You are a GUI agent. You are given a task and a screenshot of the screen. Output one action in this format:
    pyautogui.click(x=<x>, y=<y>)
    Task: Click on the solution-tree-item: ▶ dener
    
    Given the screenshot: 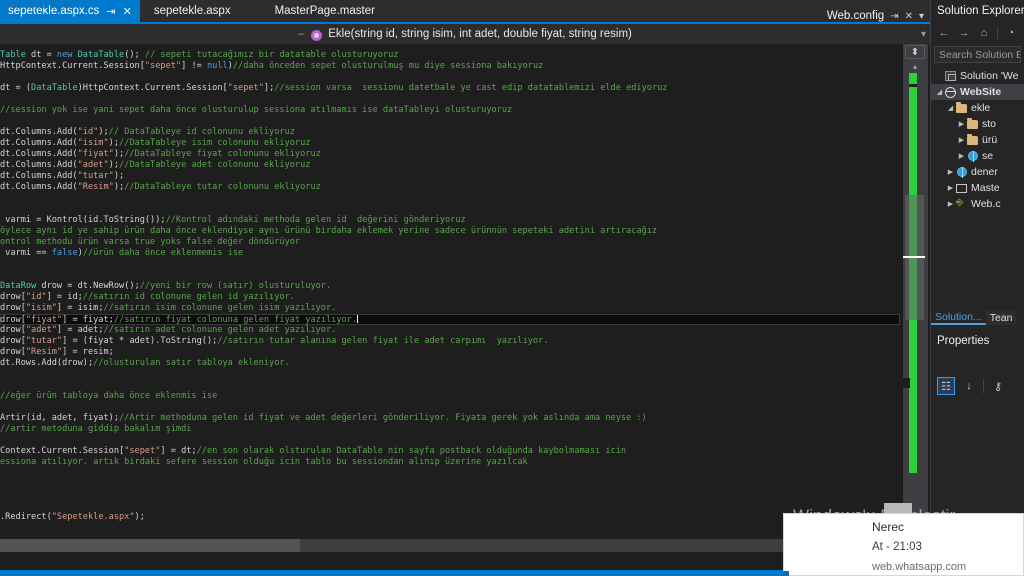 What is the action you would take?
    pyautogui.click(x=977, y=172)
    